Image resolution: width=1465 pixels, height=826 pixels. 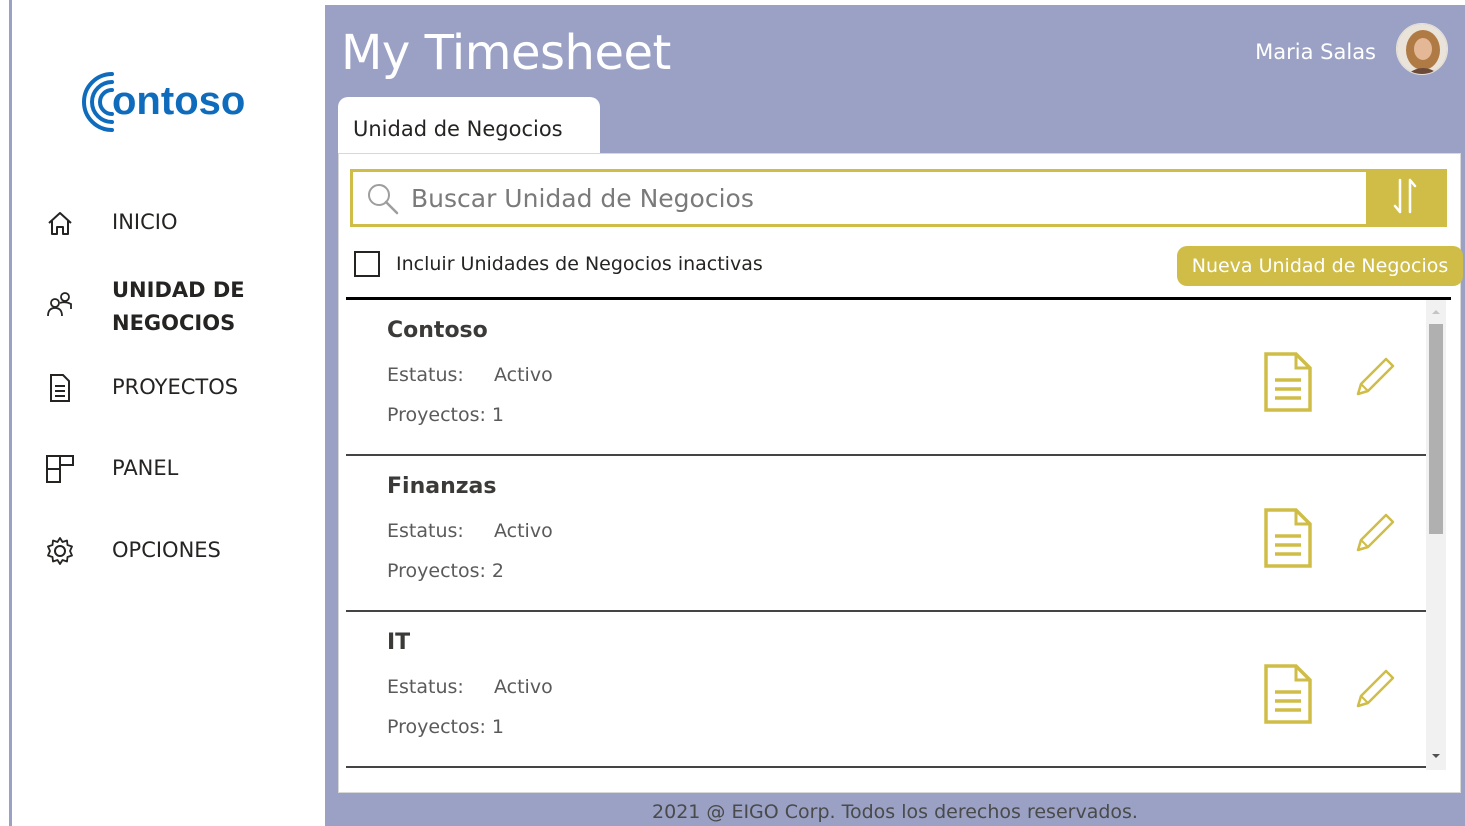 I want to click on list-item: Contoso Estatus: Activo Proyectos: 1, so click(x=886, y=378).